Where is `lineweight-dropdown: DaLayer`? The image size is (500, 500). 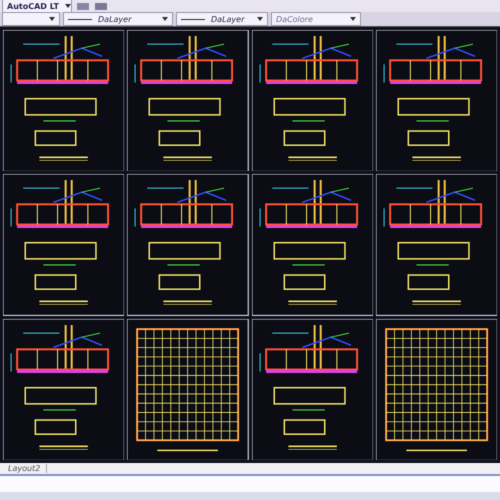
lineweight-dropdown: DaLayer is located at coordinates (222, 19).